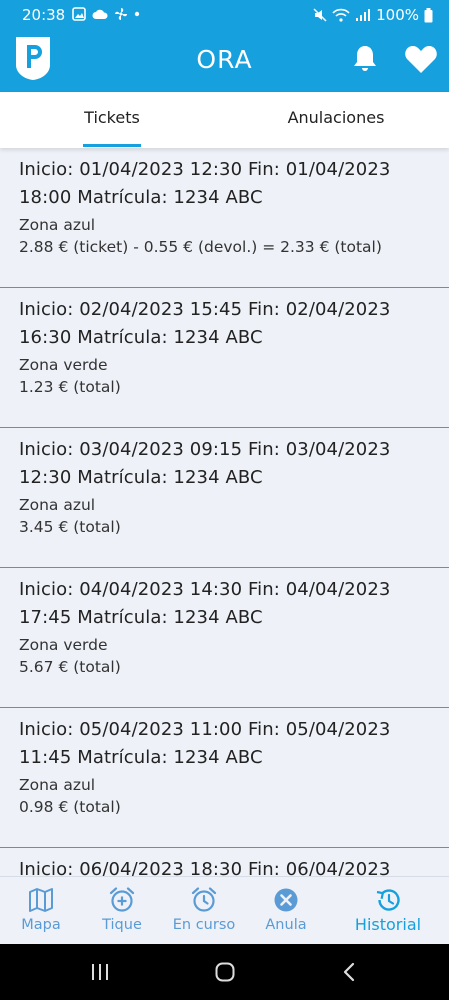 The width and height of the screenshot is (449, 1000). What do you see at coordinates (141, 337) in the screenshot?
I see `ticket-end-line: 16:30 Matrícula: 1234 ABC` at bounding box center [141, 337].